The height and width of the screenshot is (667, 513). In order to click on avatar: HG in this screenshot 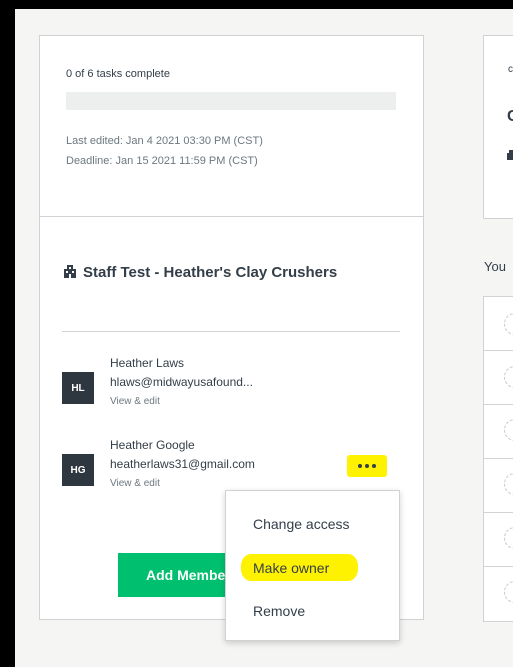, I will do `click(78, 470)`.